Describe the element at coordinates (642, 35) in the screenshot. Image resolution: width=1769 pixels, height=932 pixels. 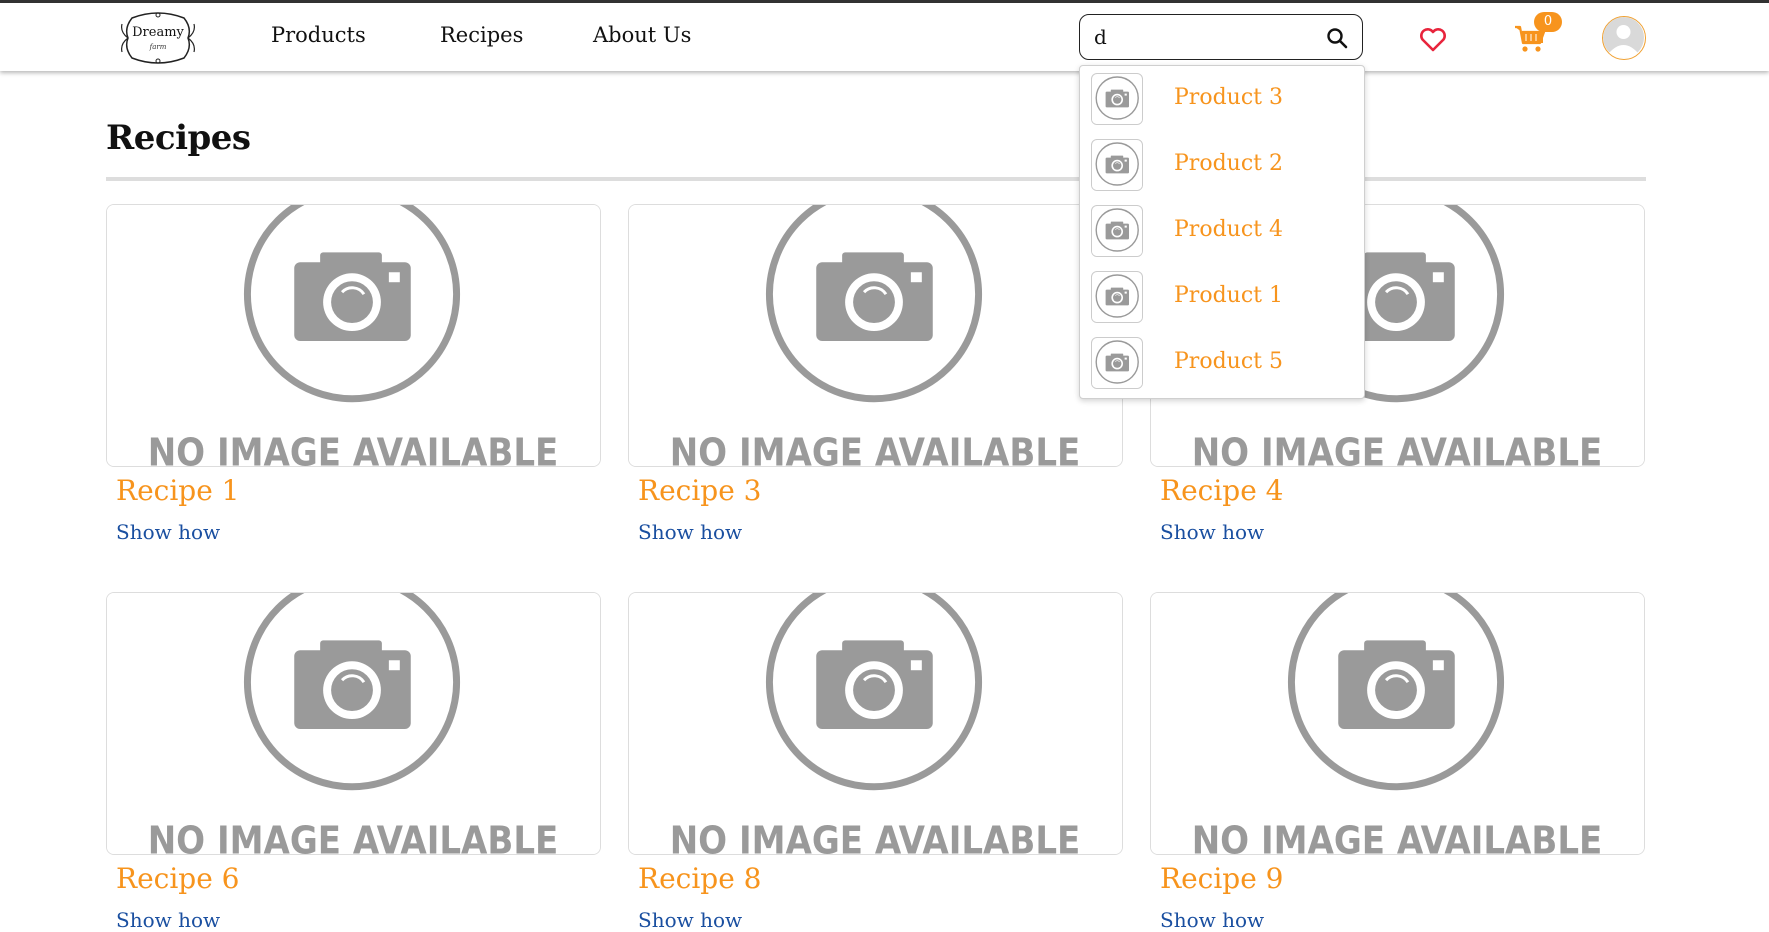
I see `nav-link-about-us: About Us` at that location.